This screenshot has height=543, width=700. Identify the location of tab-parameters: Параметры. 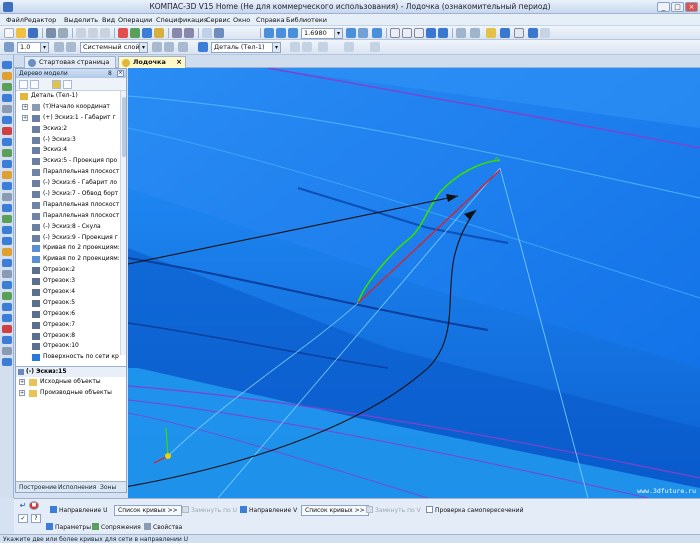
(68, 528).